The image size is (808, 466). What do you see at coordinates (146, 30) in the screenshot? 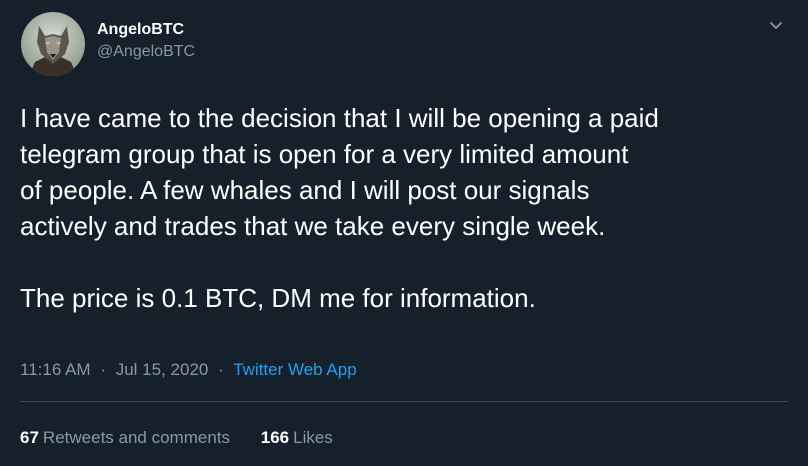
I see `display-name: AngeloBTC` at bounding box center [146, 30].